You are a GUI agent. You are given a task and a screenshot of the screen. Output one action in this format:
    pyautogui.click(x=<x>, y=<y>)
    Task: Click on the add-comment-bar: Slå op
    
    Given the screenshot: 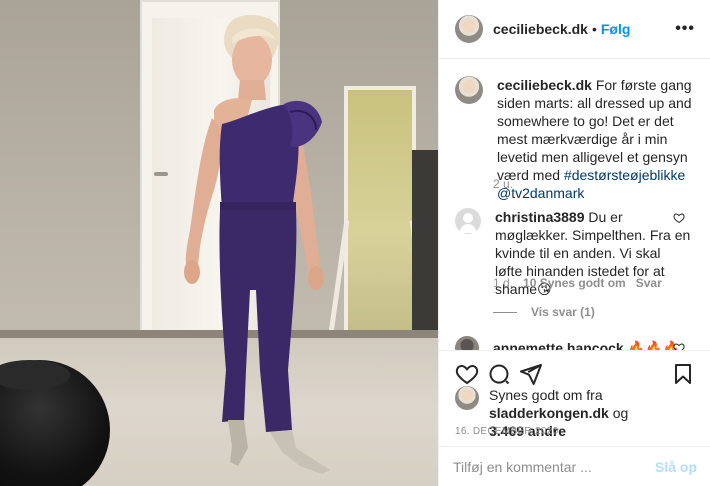 What is the action you would take?
    pyautogui.click(x=574, y=466)
    